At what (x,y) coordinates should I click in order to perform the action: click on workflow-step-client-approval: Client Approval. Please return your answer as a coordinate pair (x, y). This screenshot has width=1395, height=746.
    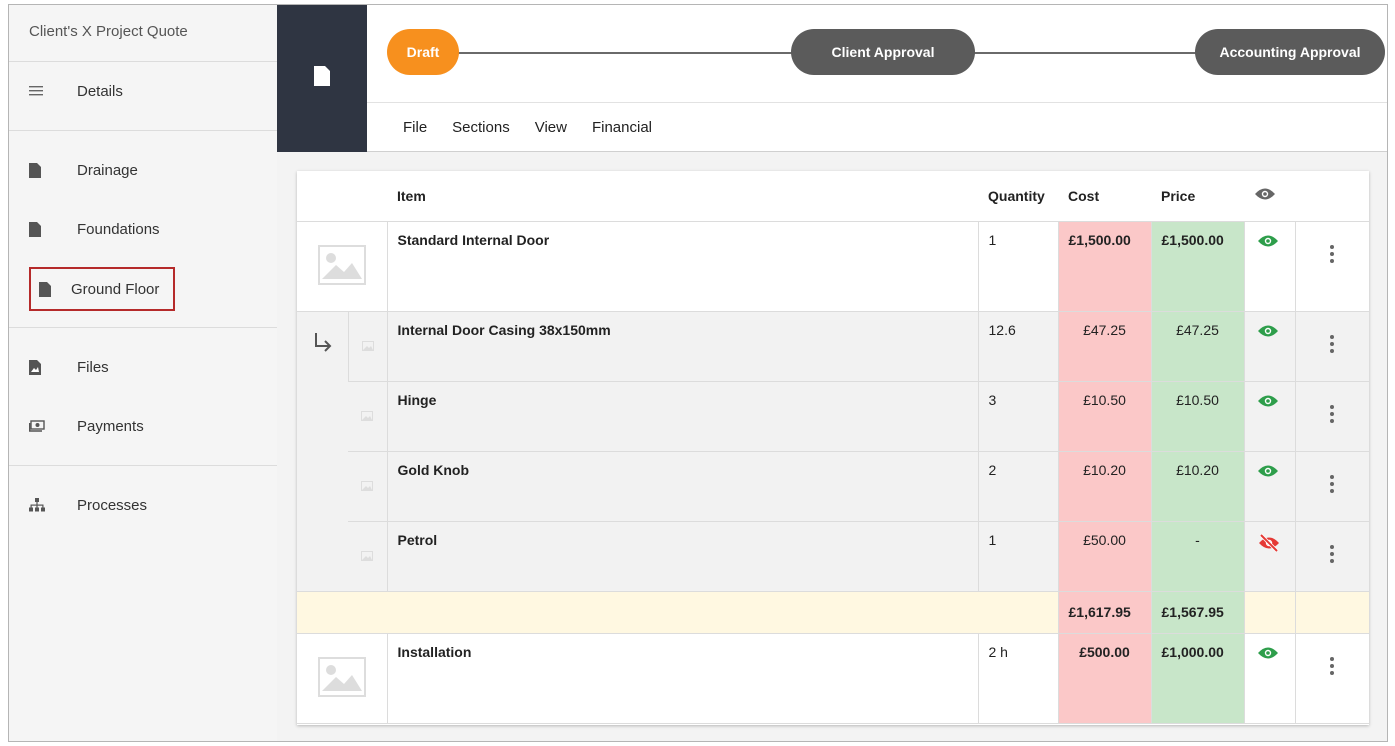
    Looking at the image, I should click on (883, 52).